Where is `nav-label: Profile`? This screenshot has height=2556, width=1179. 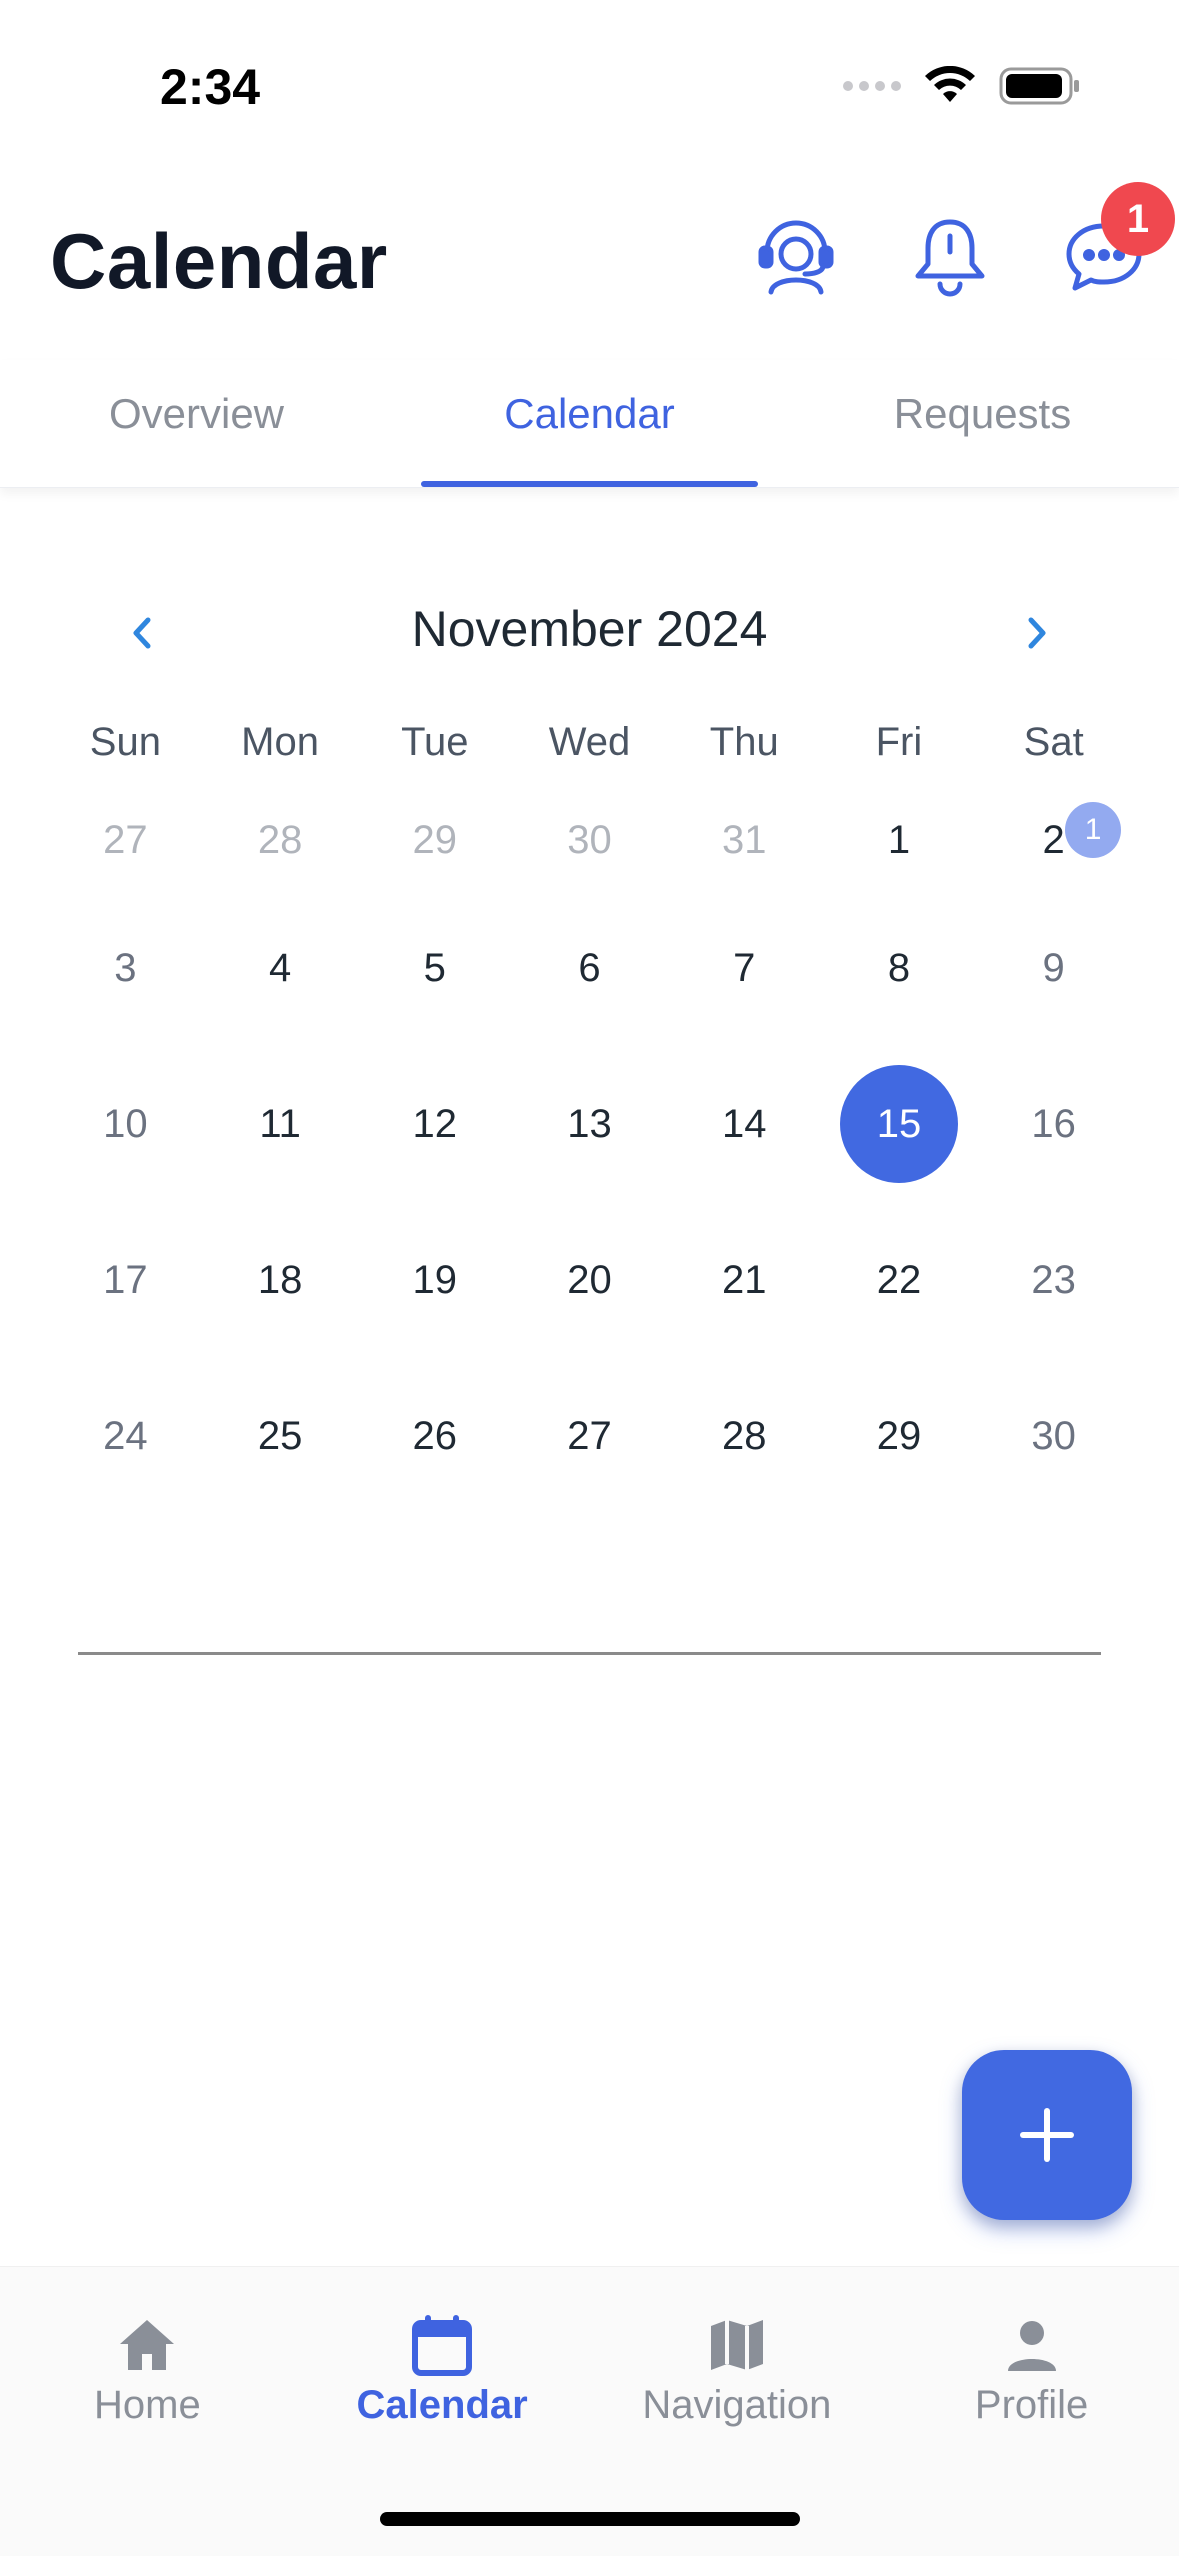 nav-label: Profile is located at coordinates (1031, 2405).